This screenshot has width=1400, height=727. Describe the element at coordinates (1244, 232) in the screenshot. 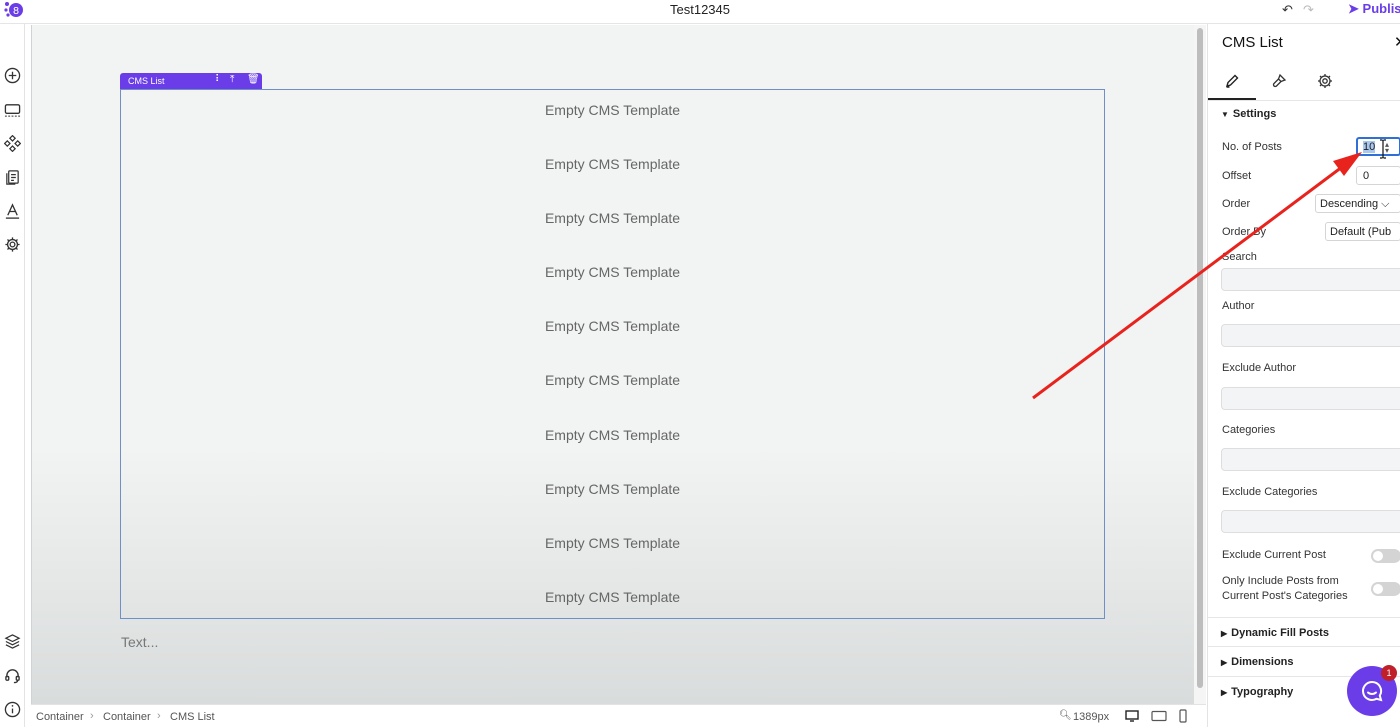

I see `order-by-label: Order By` at that location.